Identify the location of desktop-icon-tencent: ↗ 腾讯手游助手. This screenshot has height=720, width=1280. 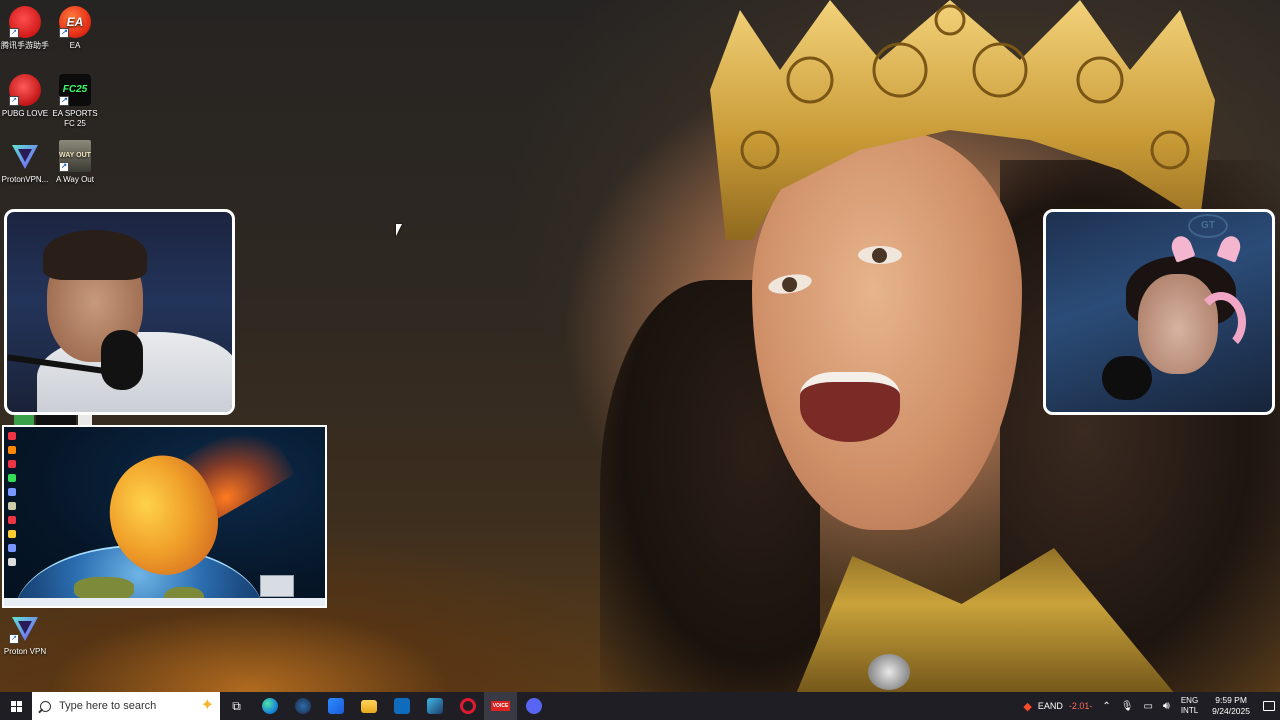
(25, 28).